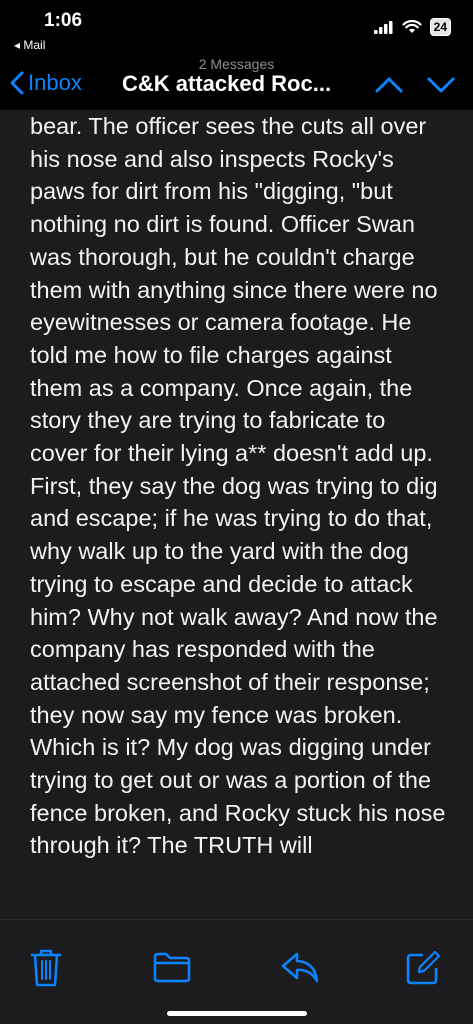 The image size is (473, 1024). I want to click on inbox-back-button: Inbox, so click(46, 83).